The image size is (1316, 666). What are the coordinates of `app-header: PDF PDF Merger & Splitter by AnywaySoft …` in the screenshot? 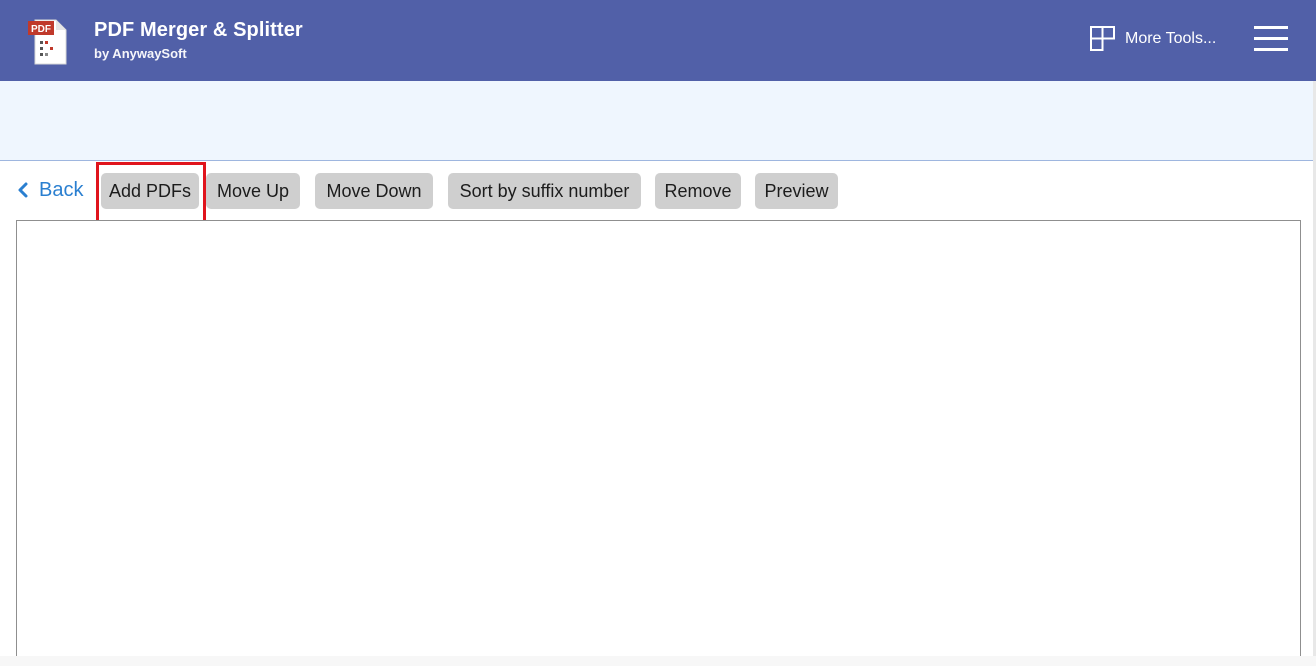 It's located at (658, 40).